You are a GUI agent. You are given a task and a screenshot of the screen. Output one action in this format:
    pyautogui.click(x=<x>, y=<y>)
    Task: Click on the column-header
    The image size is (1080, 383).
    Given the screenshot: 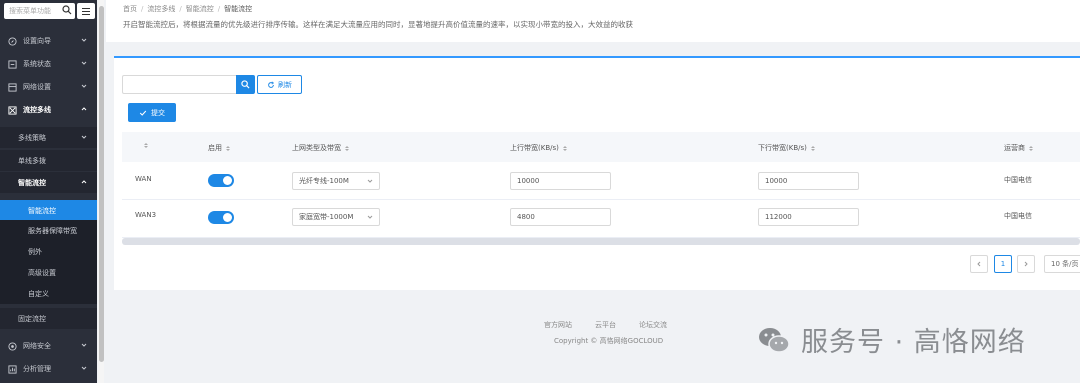 What is the action you would take?
    pyautogui.click(x=144, y=145)
    